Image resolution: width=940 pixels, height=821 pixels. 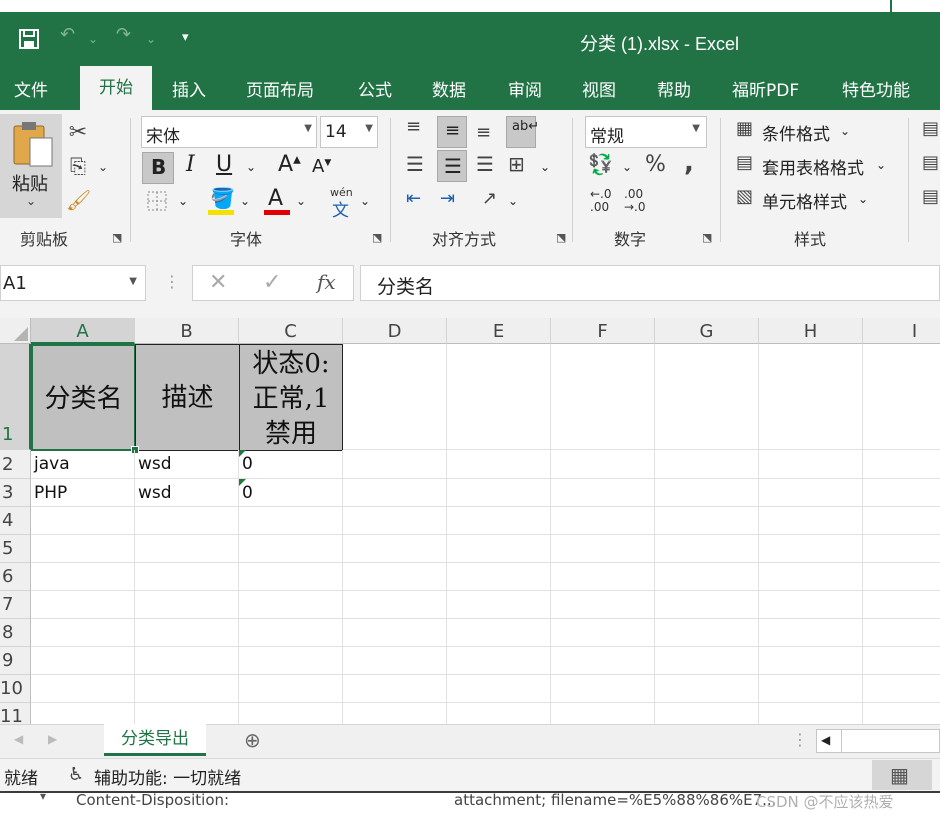 I want to click on increase-font-size-icon: A▲, so click(x=289, y=164).